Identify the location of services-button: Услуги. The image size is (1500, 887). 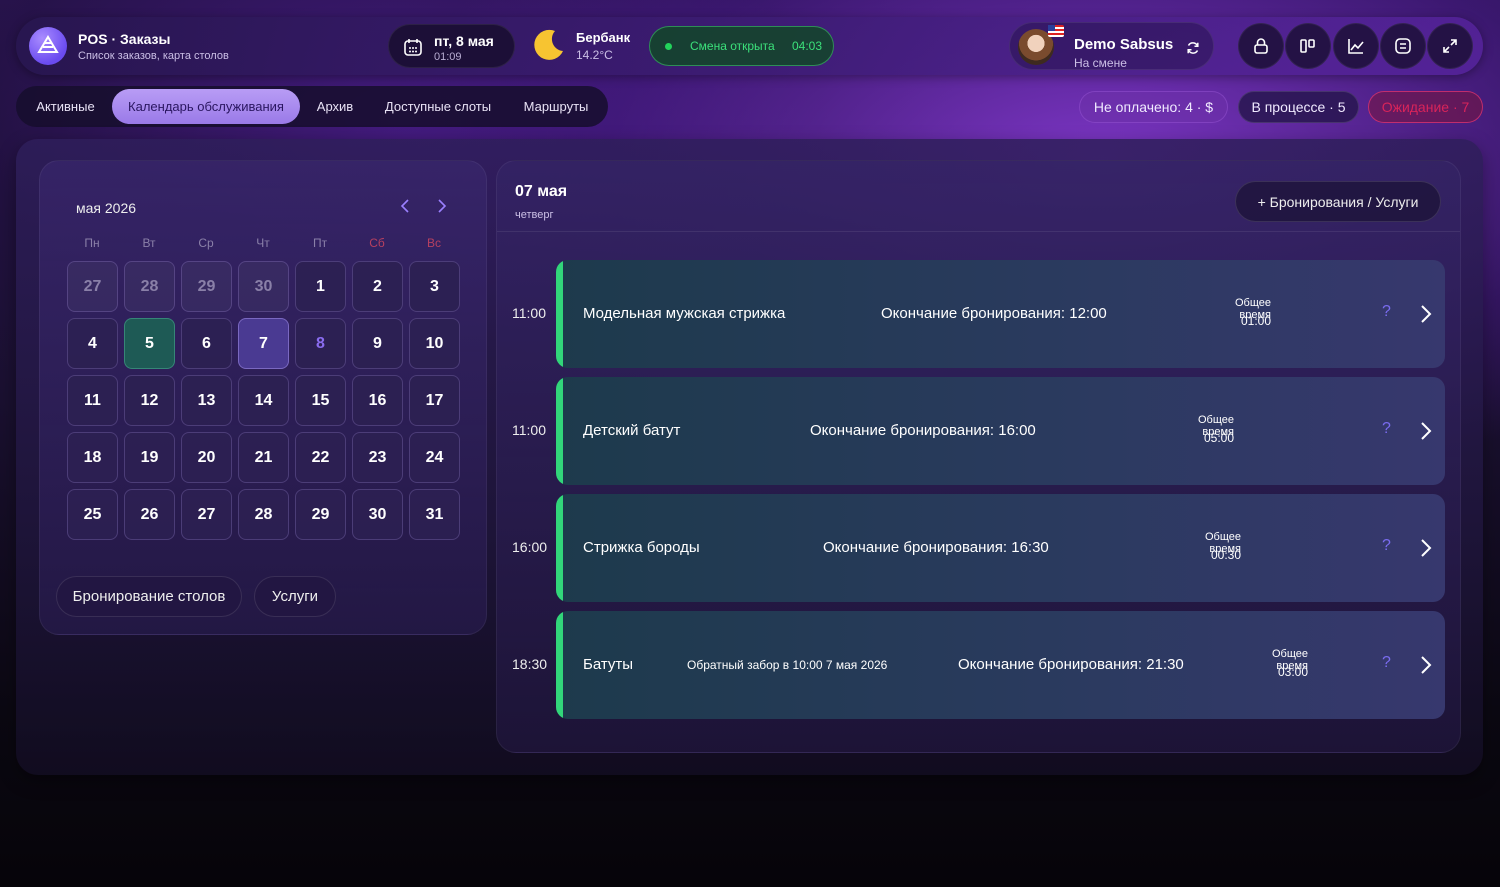
(295, 596).